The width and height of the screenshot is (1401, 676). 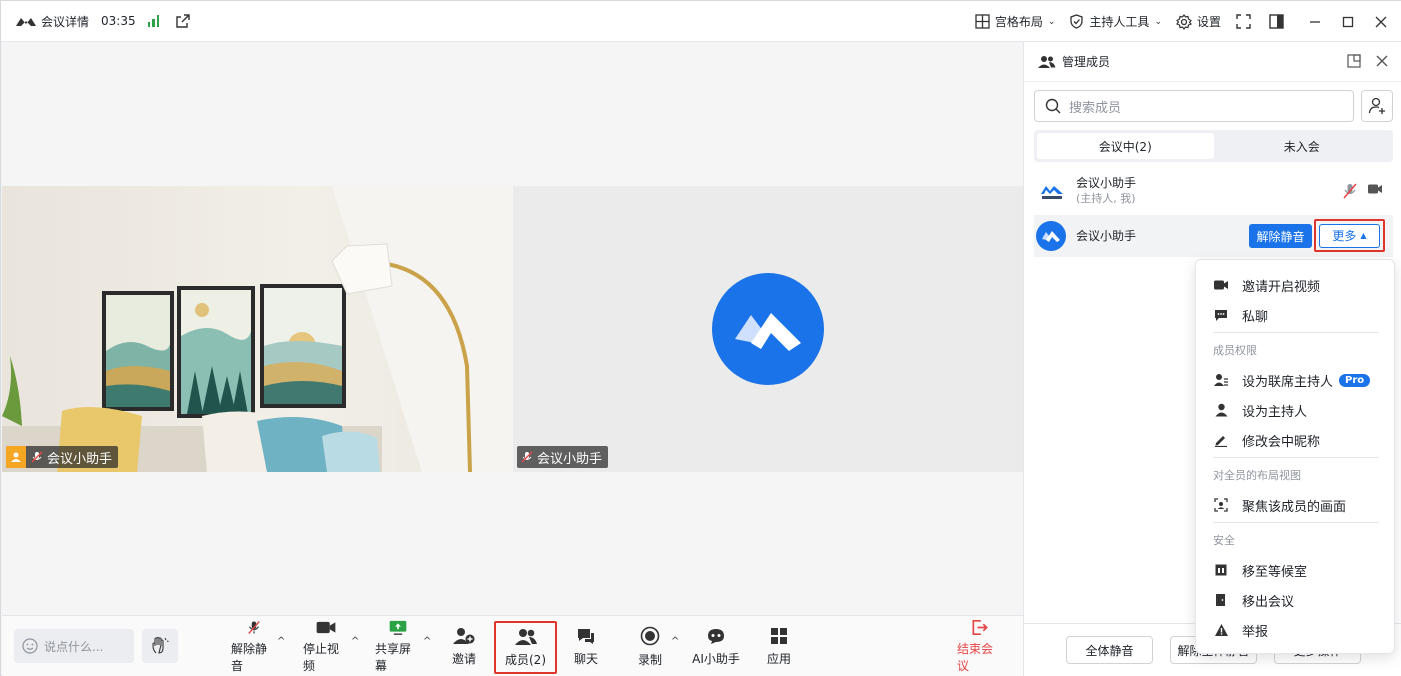 I want to click on end-meeting-button: 结束会议, so click(x=980, y=647).